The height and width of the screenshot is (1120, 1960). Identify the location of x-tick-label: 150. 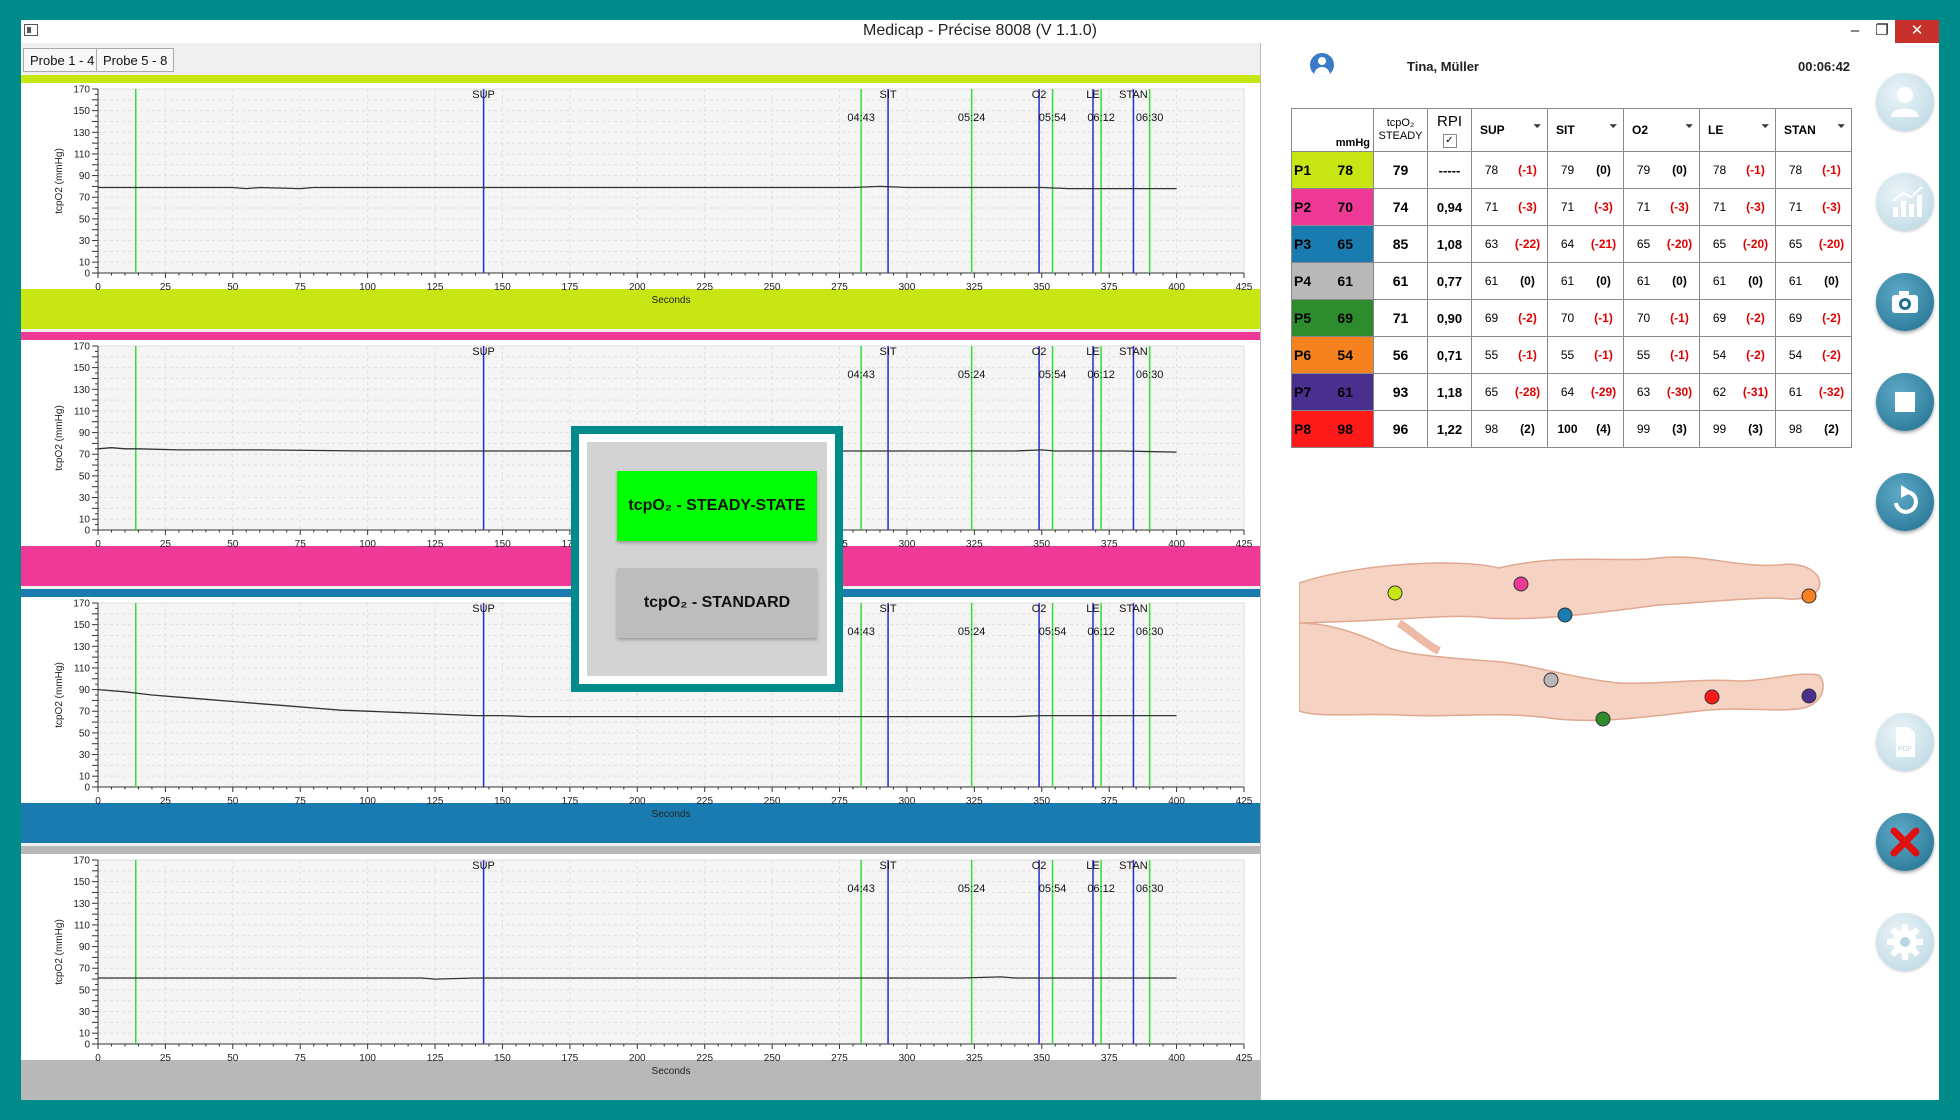
(502, 287).